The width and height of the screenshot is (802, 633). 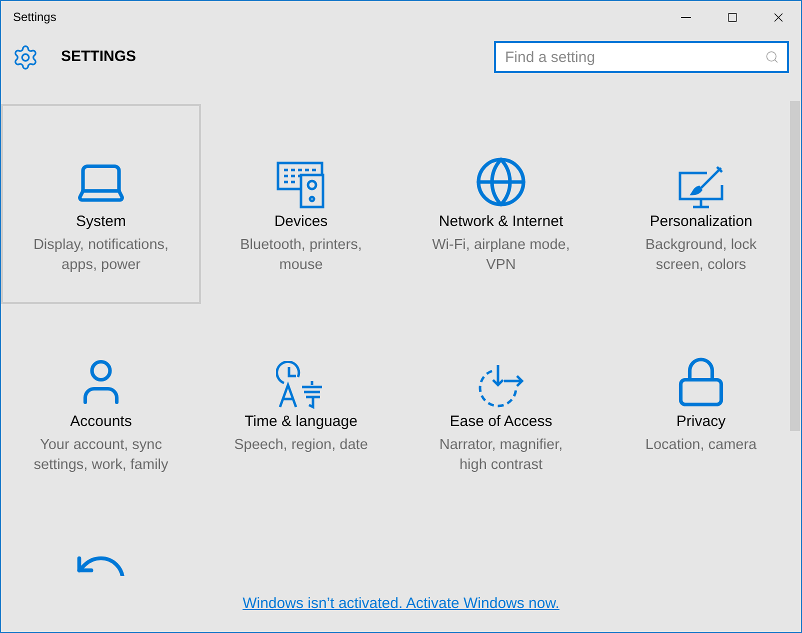 What do you see at coordinates (101, 255) in the screenshot?
I see `tile-description: Display, notifications, apps, power` at bounding box center [101, 255].